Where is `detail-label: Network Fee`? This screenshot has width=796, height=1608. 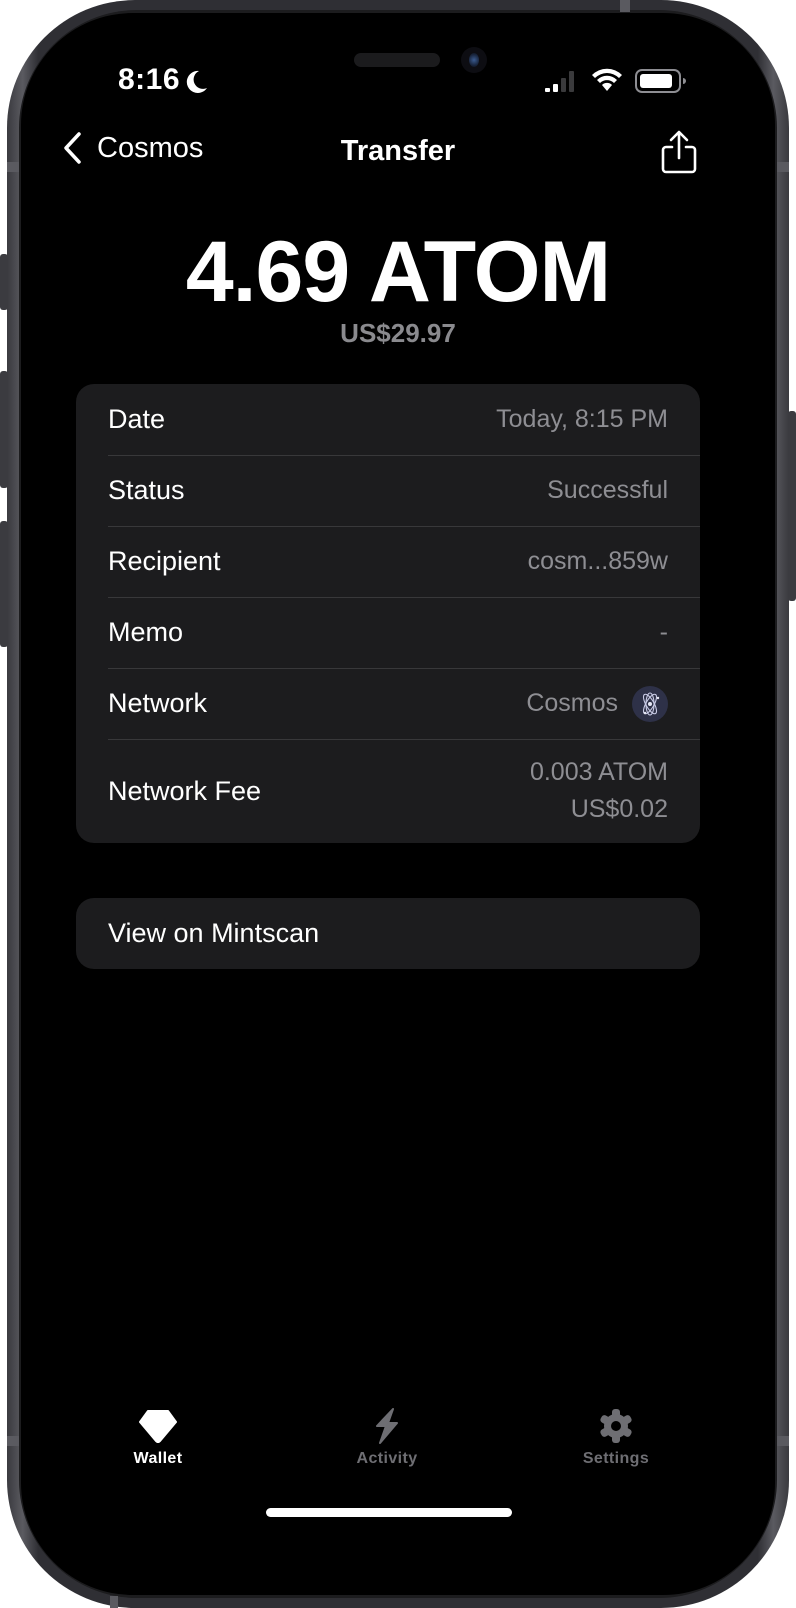
detail-label: Network Fee is located at coordinates (185, 790).